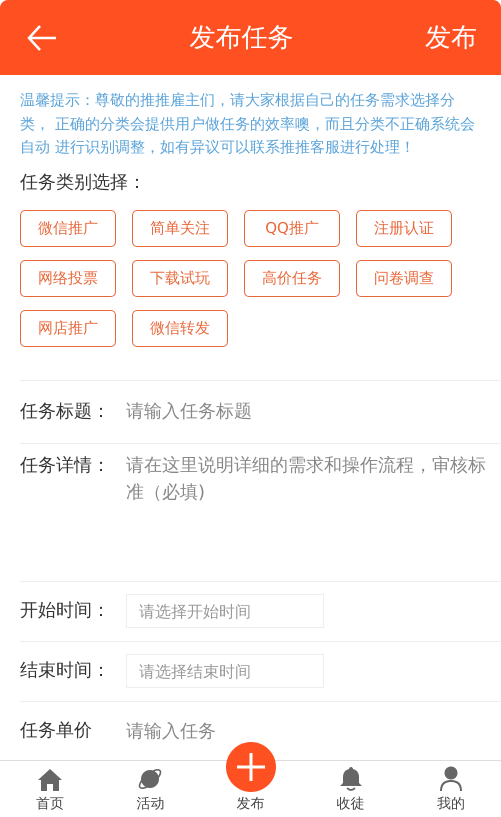 The height and width of the screenshot is (817, 501). What do you see at coordinates (451, 37) in the screenshot?
I see `publish-button: 发布` at bounding box center [451, 37].